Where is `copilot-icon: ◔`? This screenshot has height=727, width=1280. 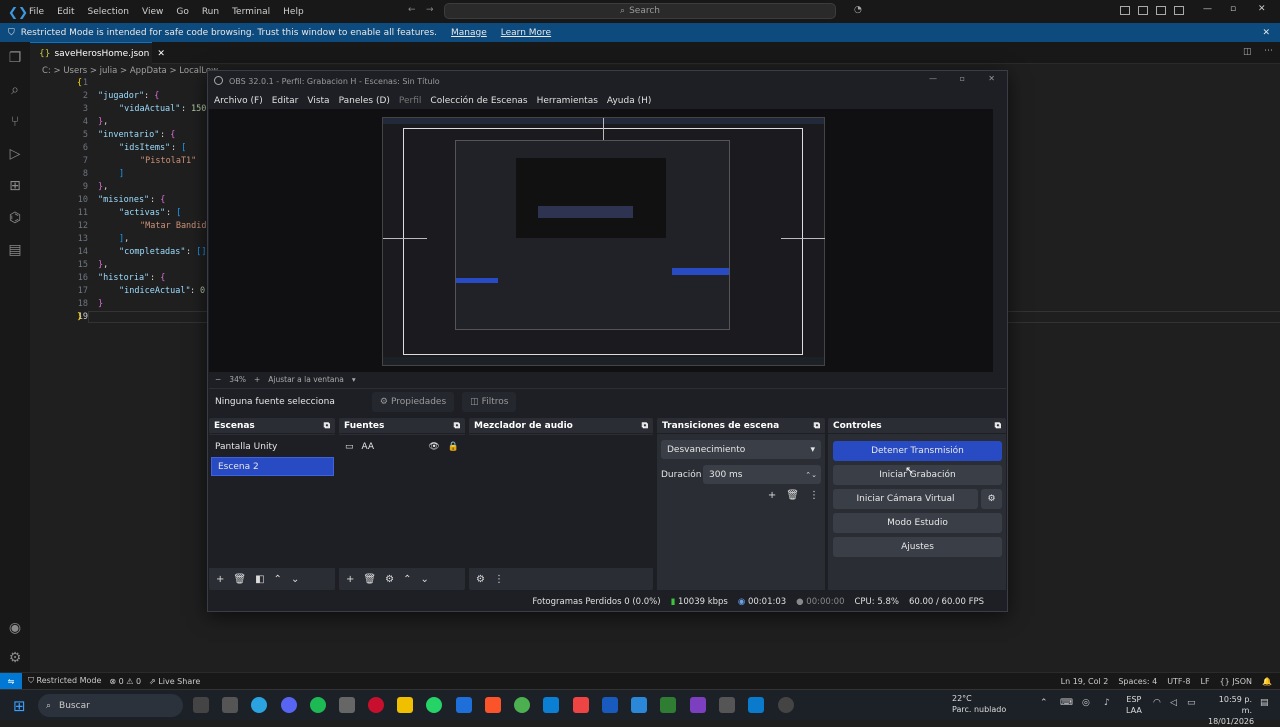
copilot-icon: ◔ is located at coordinates (858, 10).